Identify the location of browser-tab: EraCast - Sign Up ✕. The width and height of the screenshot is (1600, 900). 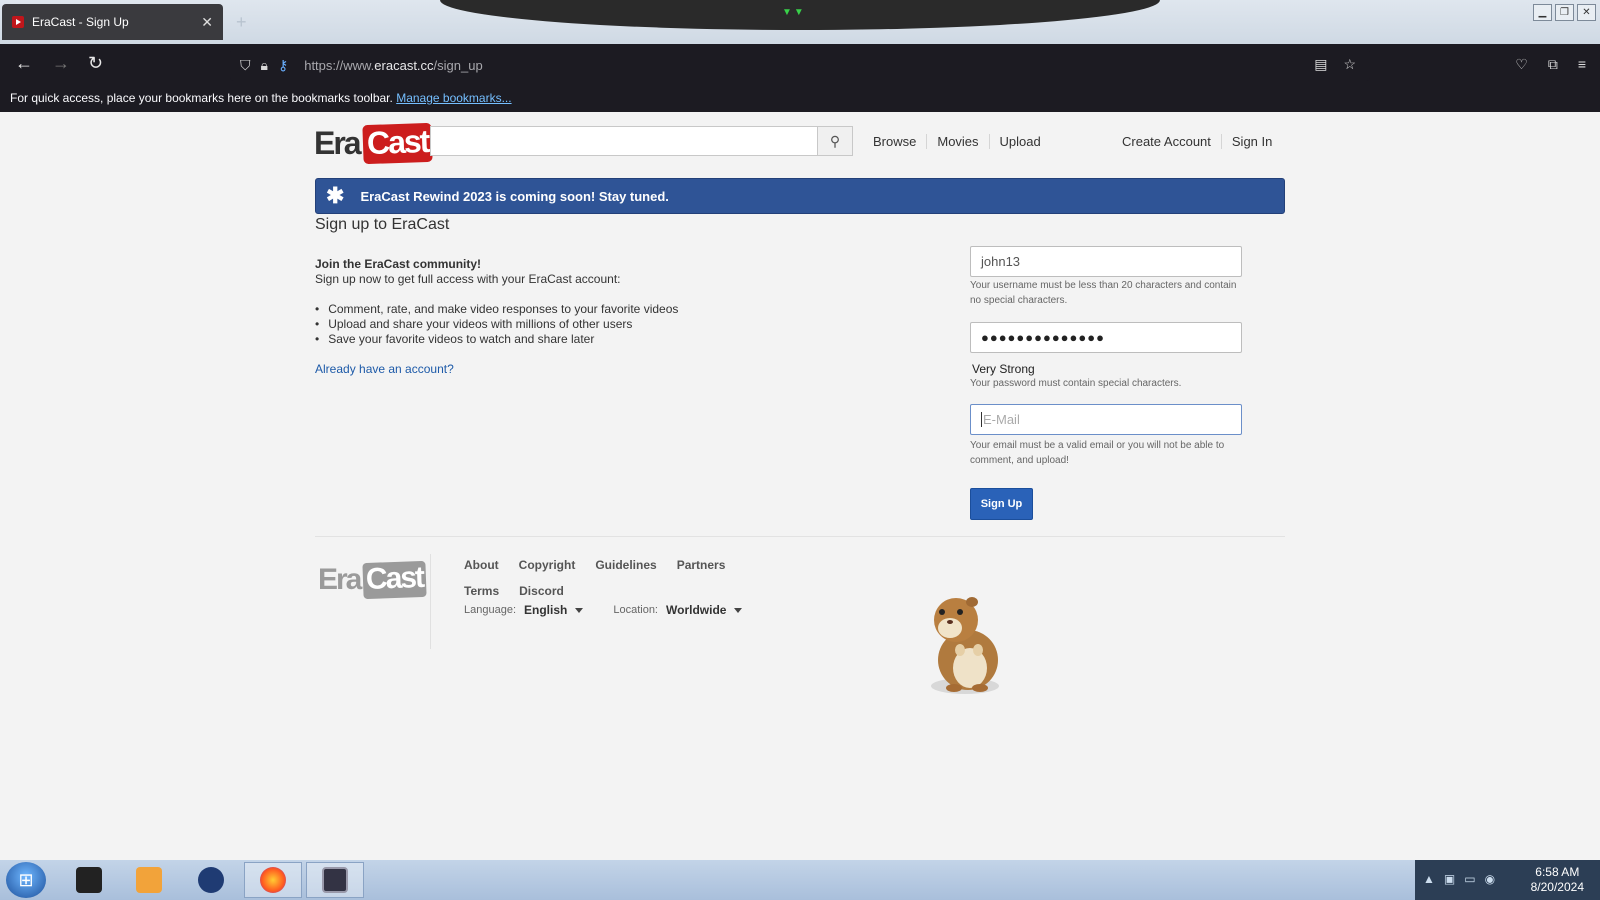
(112, 22).